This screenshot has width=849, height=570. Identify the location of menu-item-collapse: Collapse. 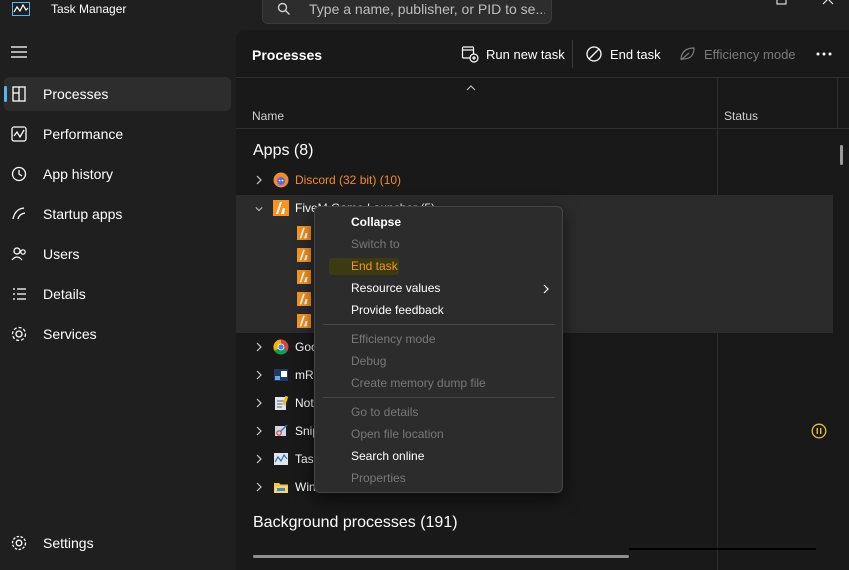
(376, 222).